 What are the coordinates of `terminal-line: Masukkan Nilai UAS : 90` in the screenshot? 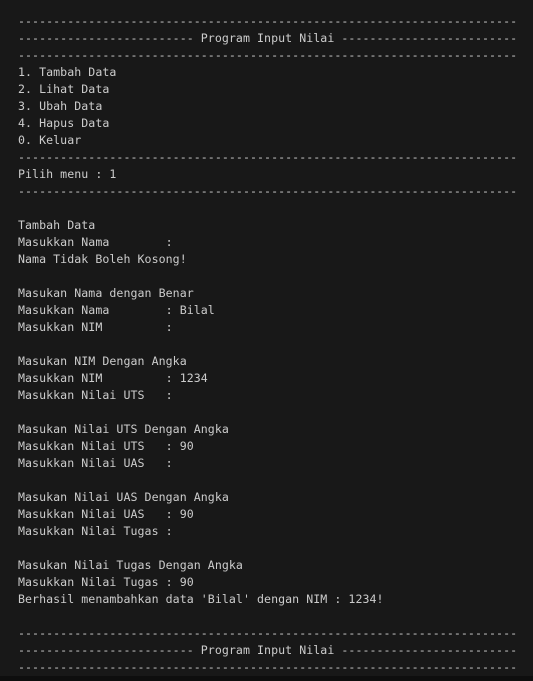 It's located at (106, 514).